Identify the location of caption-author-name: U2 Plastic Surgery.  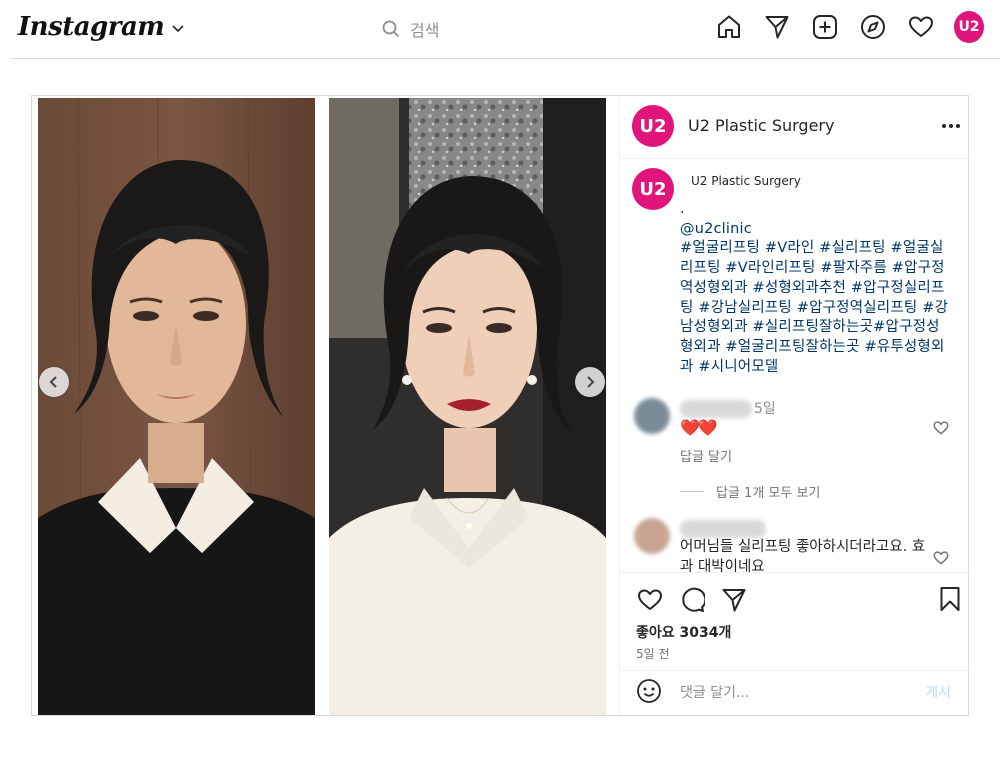
(746, 181).